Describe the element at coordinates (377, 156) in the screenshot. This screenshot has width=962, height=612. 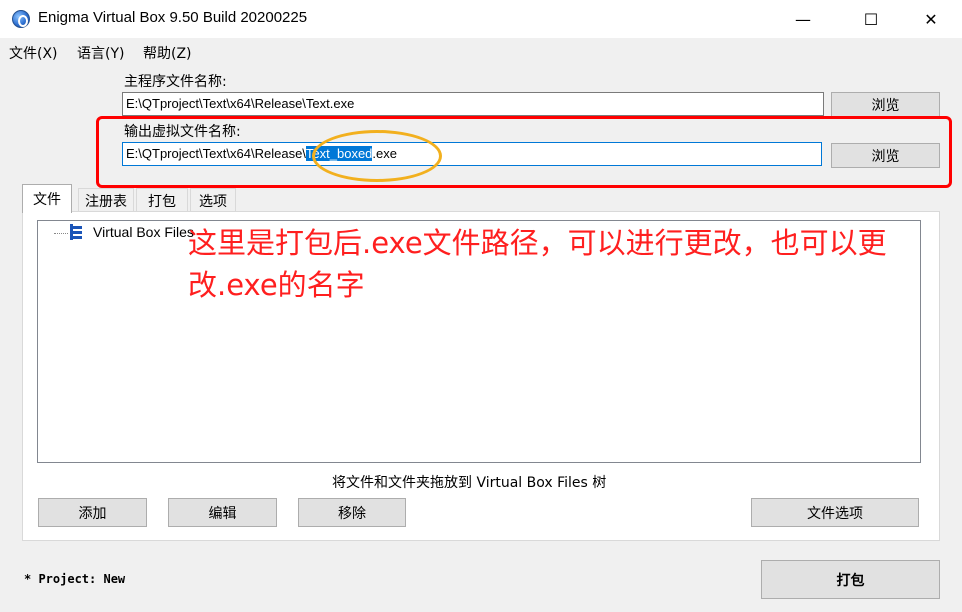
I see `highlight-ellipse` at that location.